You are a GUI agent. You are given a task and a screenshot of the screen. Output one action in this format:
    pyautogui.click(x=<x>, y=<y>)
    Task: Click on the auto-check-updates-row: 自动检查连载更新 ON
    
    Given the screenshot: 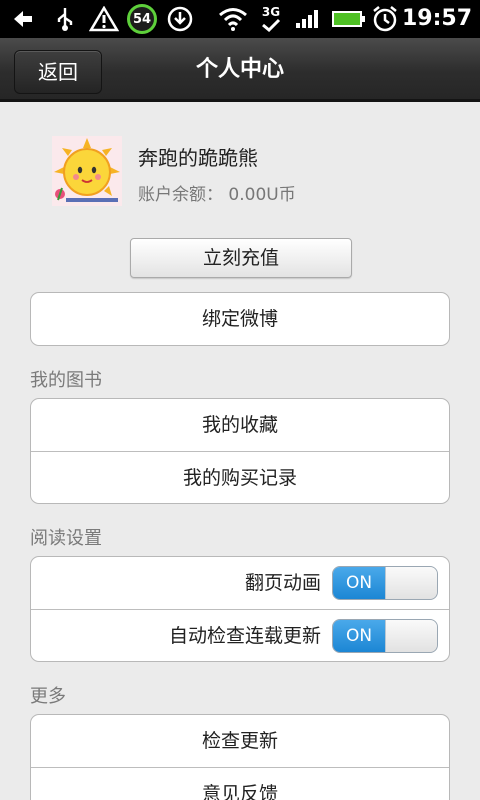 What is the action you would take?
    pyautogui.click(x=240, y=635)
    